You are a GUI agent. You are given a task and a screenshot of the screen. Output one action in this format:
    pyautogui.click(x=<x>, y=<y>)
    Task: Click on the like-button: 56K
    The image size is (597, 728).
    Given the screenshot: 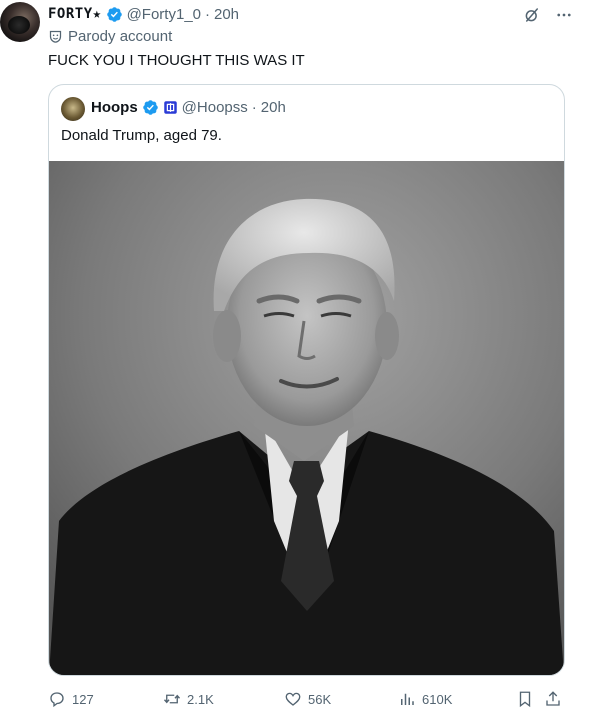 What is the action you would take?
    pyautogui.click(x=307, y=699)
    